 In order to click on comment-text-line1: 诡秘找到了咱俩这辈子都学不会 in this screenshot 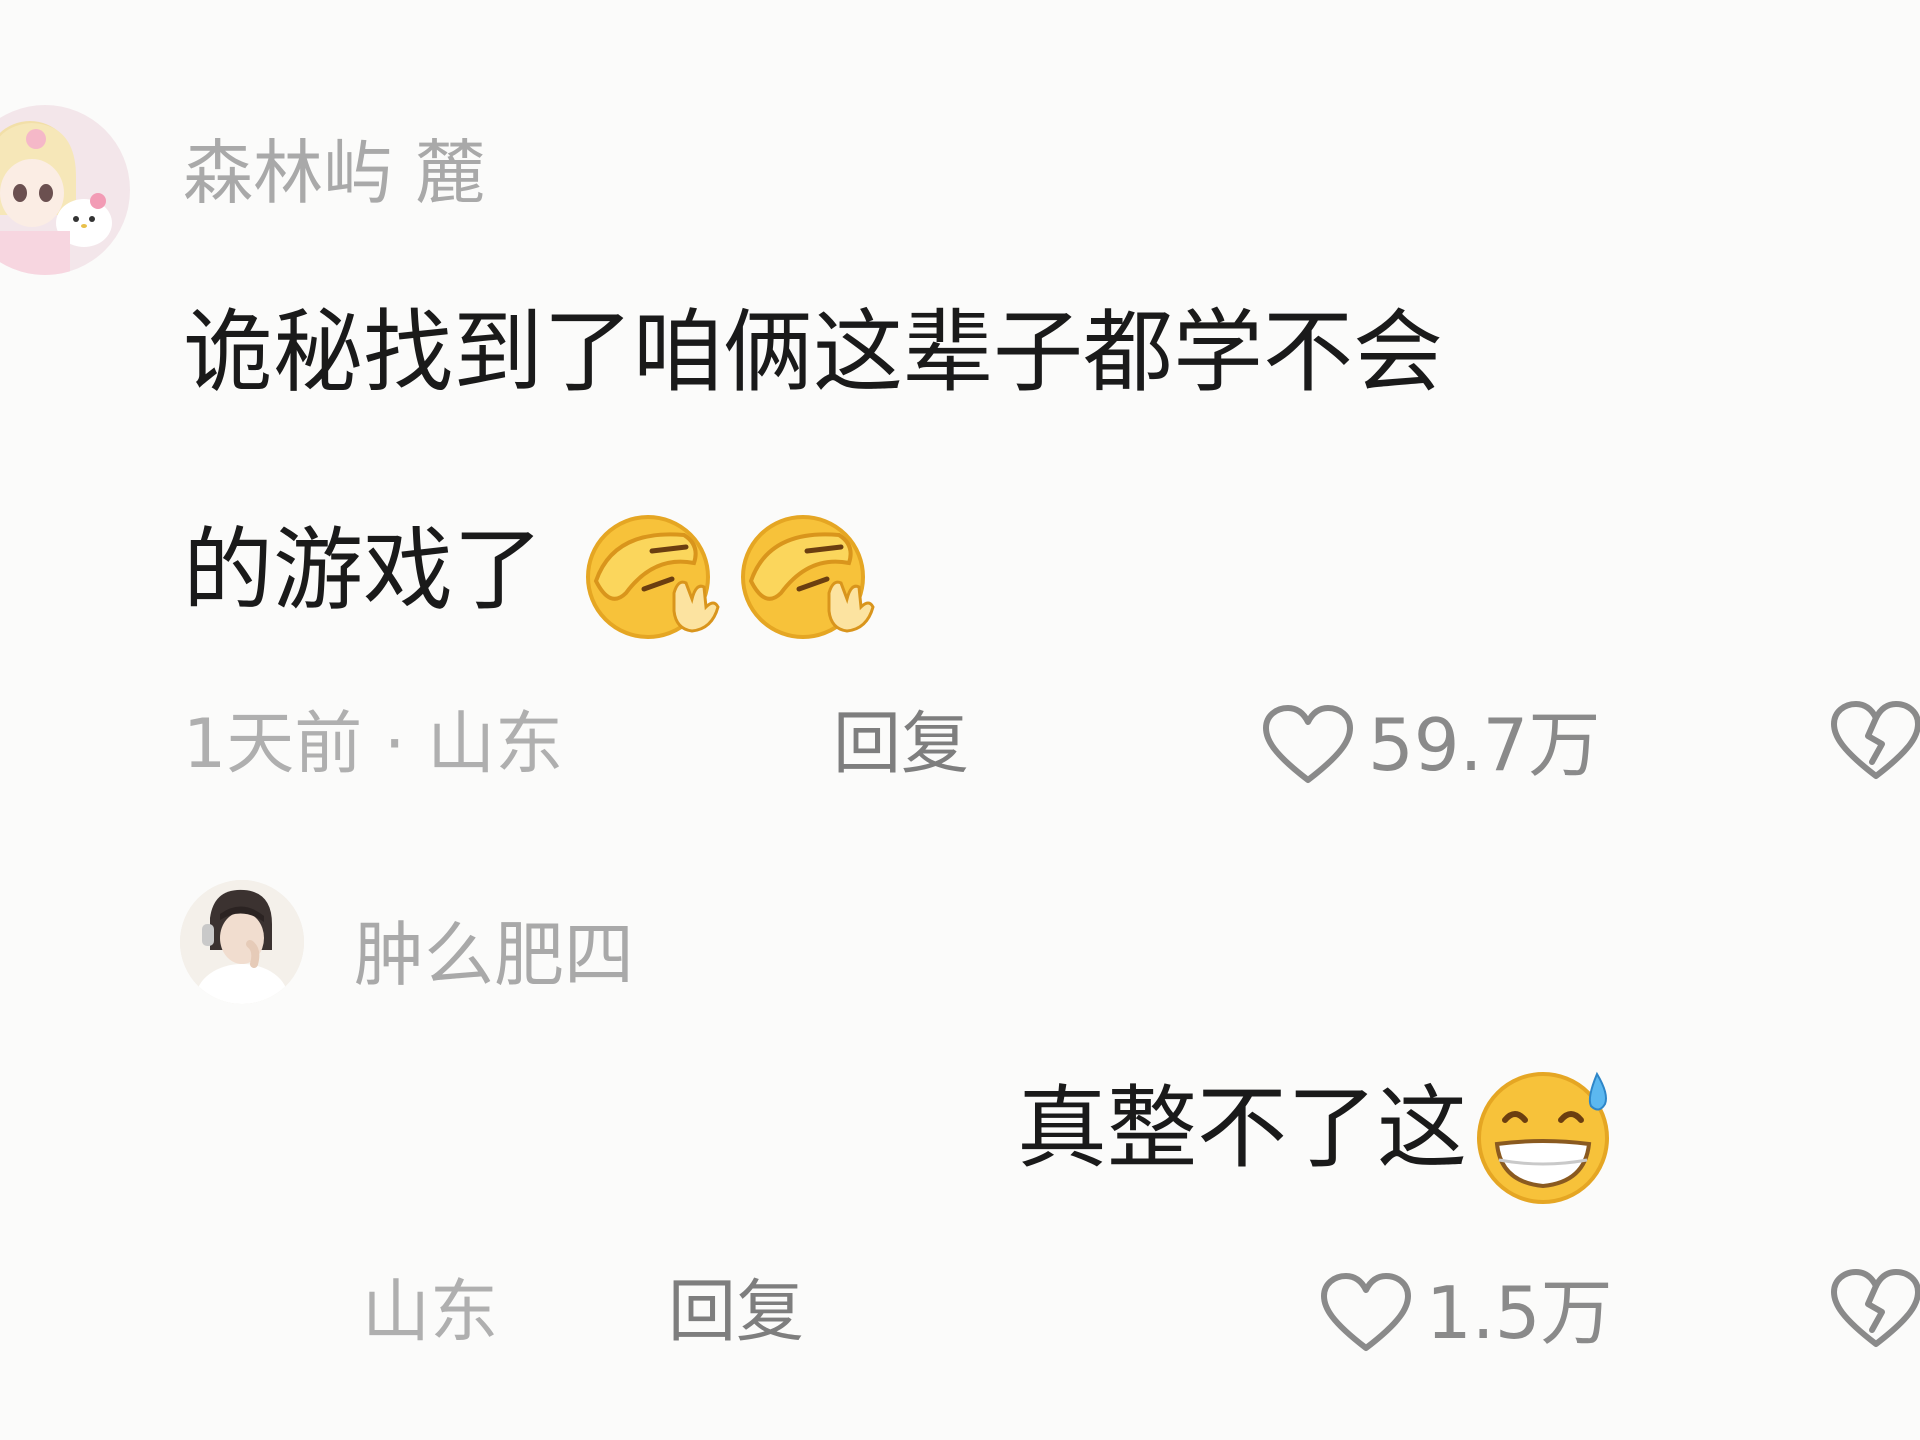, I will do `click(813, 352)`.